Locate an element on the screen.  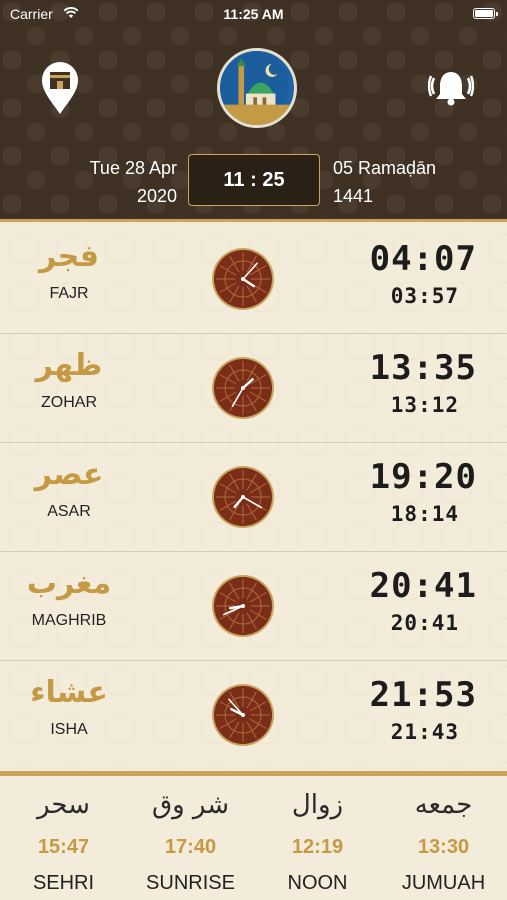
prayer-row-maghrib: مغرب MAGHRIB 20:41 20:41 is located at coordinates (253, 606).